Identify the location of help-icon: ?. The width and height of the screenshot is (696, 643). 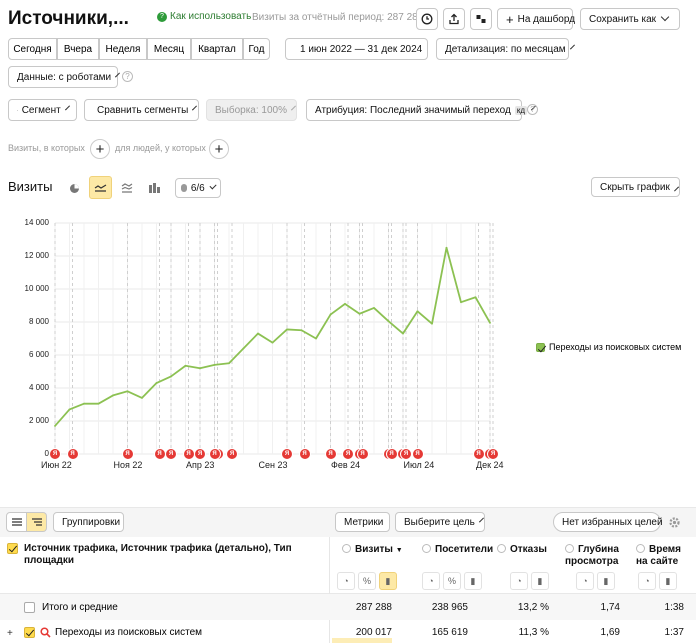
(532, 109).